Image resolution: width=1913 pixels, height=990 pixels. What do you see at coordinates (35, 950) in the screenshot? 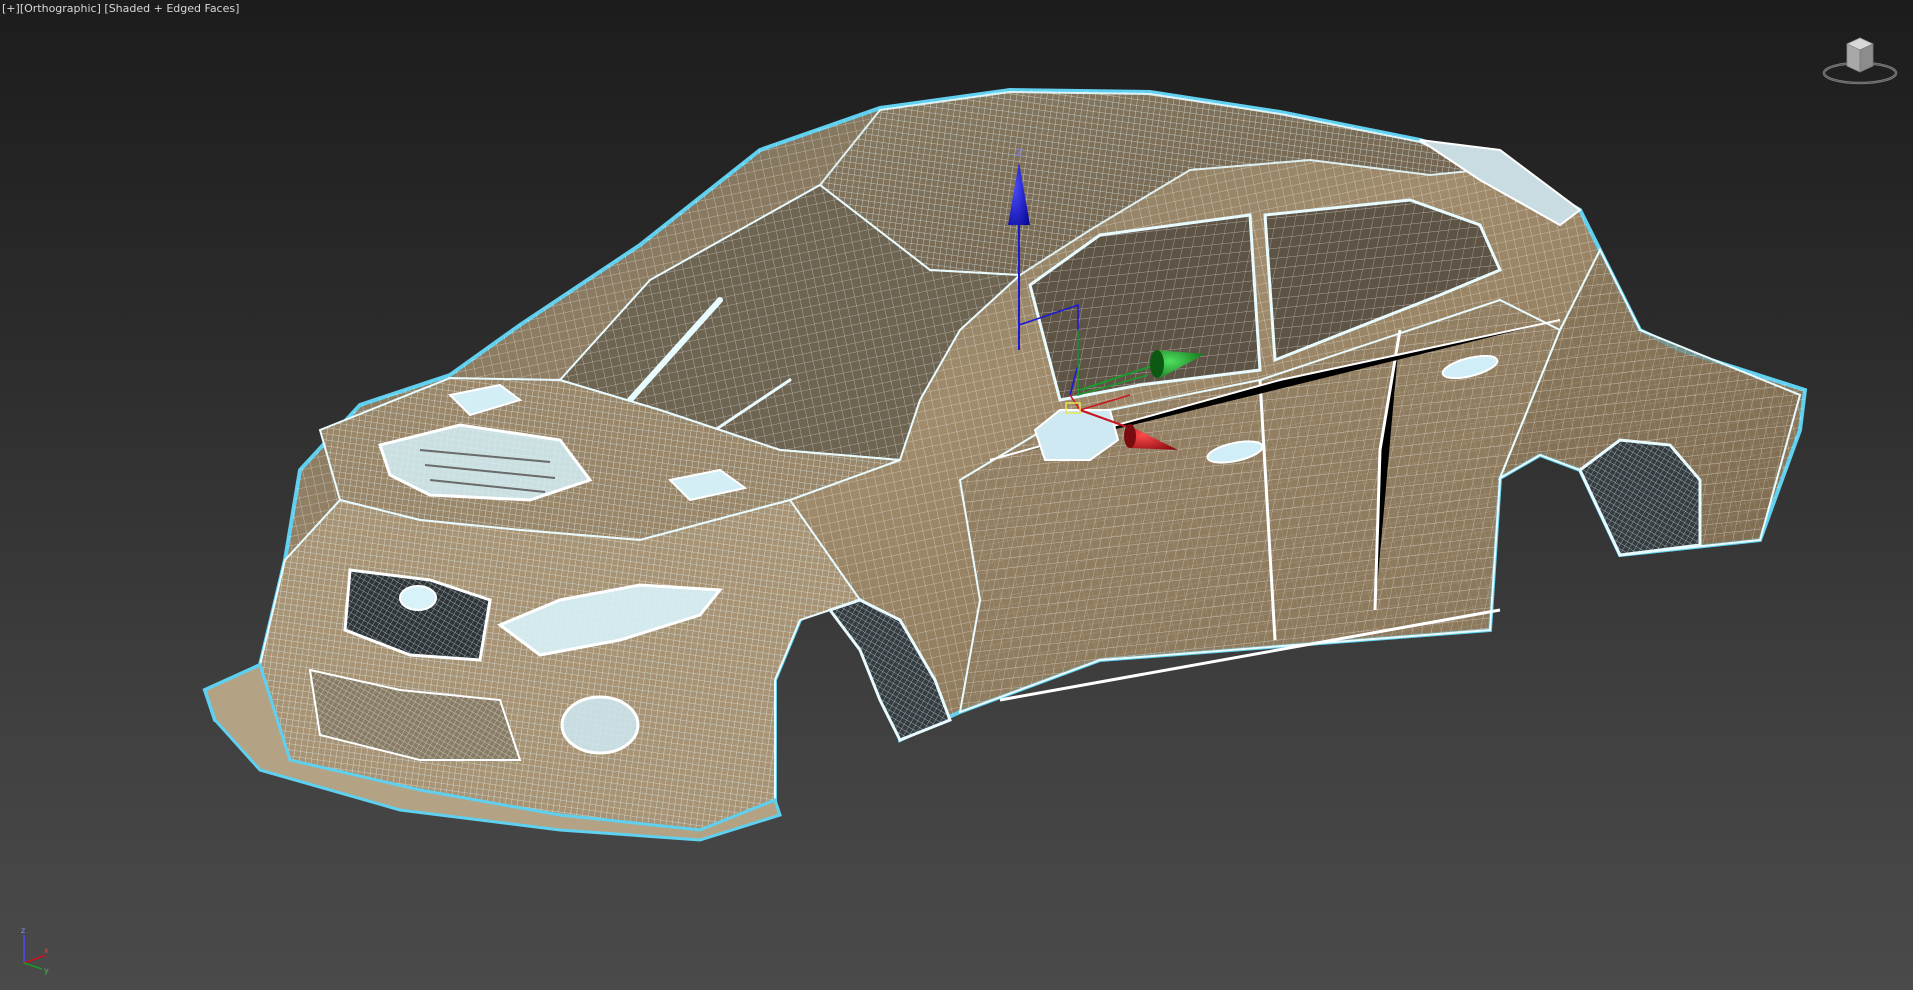
I see `axis-tripod-icon: z x y` at bounding box center [35, 950].